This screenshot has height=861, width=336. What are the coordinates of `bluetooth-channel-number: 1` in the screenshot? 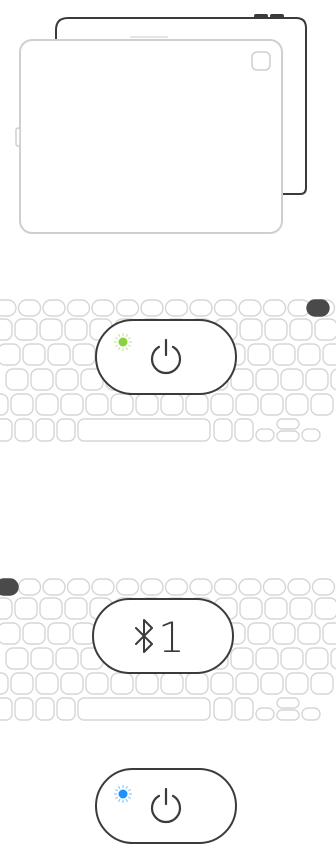 It's located at (171, 637).